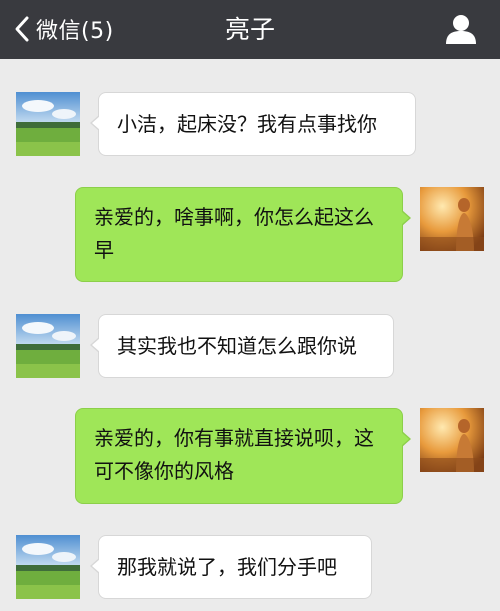  Describe the element at coordinates (250, 29) in the screenshot. I see `title-bar: 微信(5) 亮子` at that location.